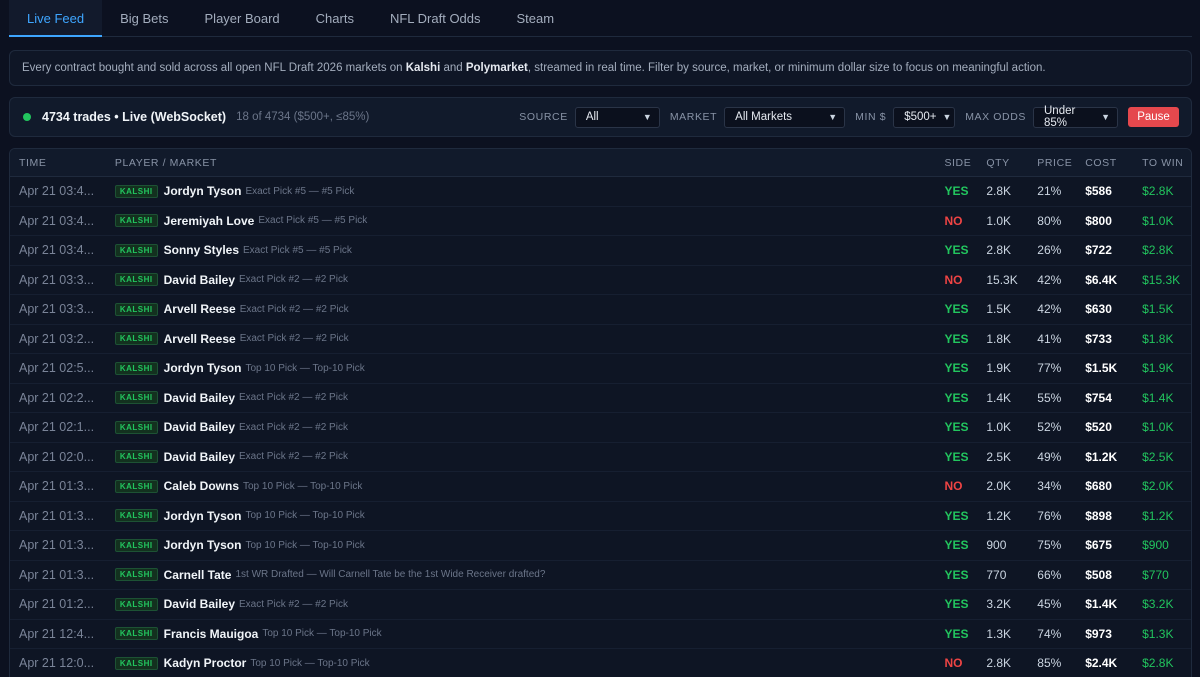  What do you see at coordinates (1049, 368) in the screenshot?
I see `trade-price: 77%` at bounding box center [1049, 368].